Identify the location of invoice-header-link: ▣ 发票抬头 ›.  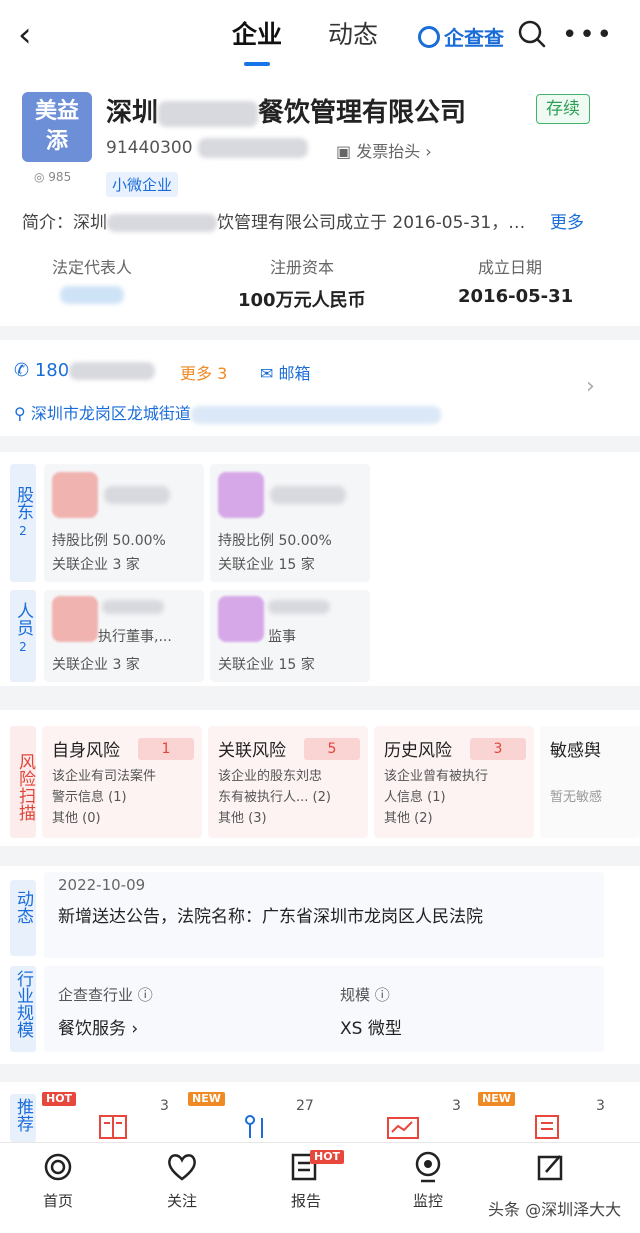
(384, 150).